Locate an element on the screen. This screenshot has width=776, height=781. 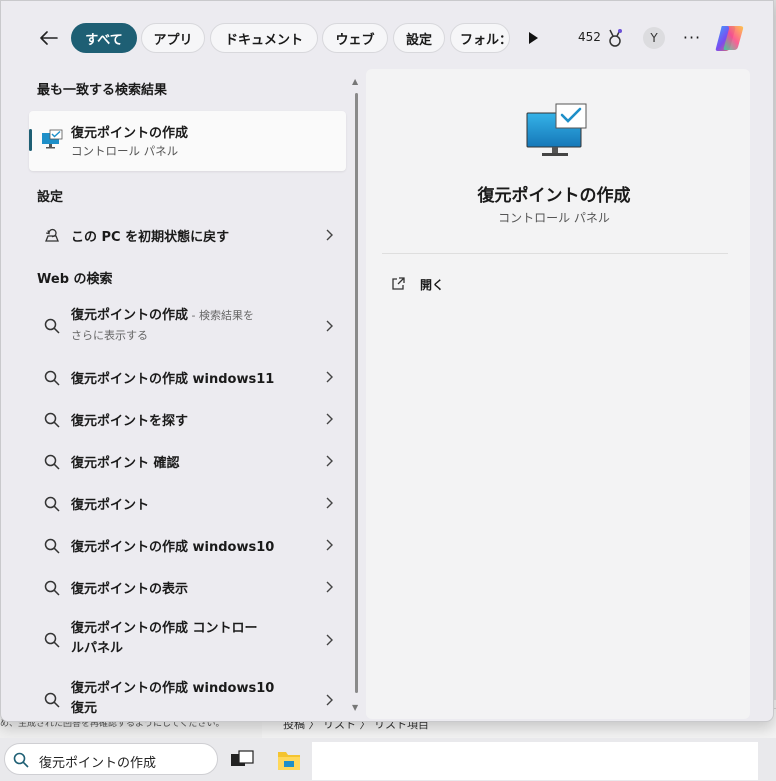
web-result-item: 復元ポイント 確認 is located at coordinates (187, 461).